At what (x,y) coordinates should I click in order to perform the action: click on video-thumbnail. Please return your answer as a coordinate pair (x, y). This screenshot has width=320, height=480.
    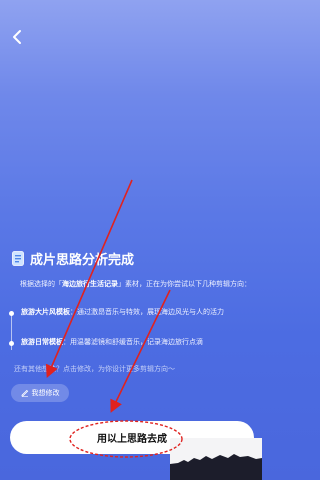
    Looking at the image, I should click on (216, 459).